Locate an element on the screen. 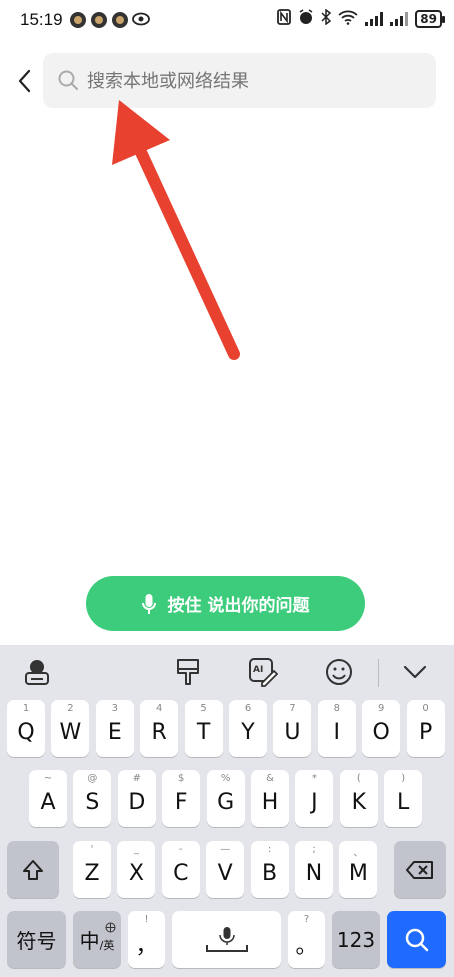 This screenshot has height=977, width=454. key-hint: 3 is located at coordinates (114, 708).